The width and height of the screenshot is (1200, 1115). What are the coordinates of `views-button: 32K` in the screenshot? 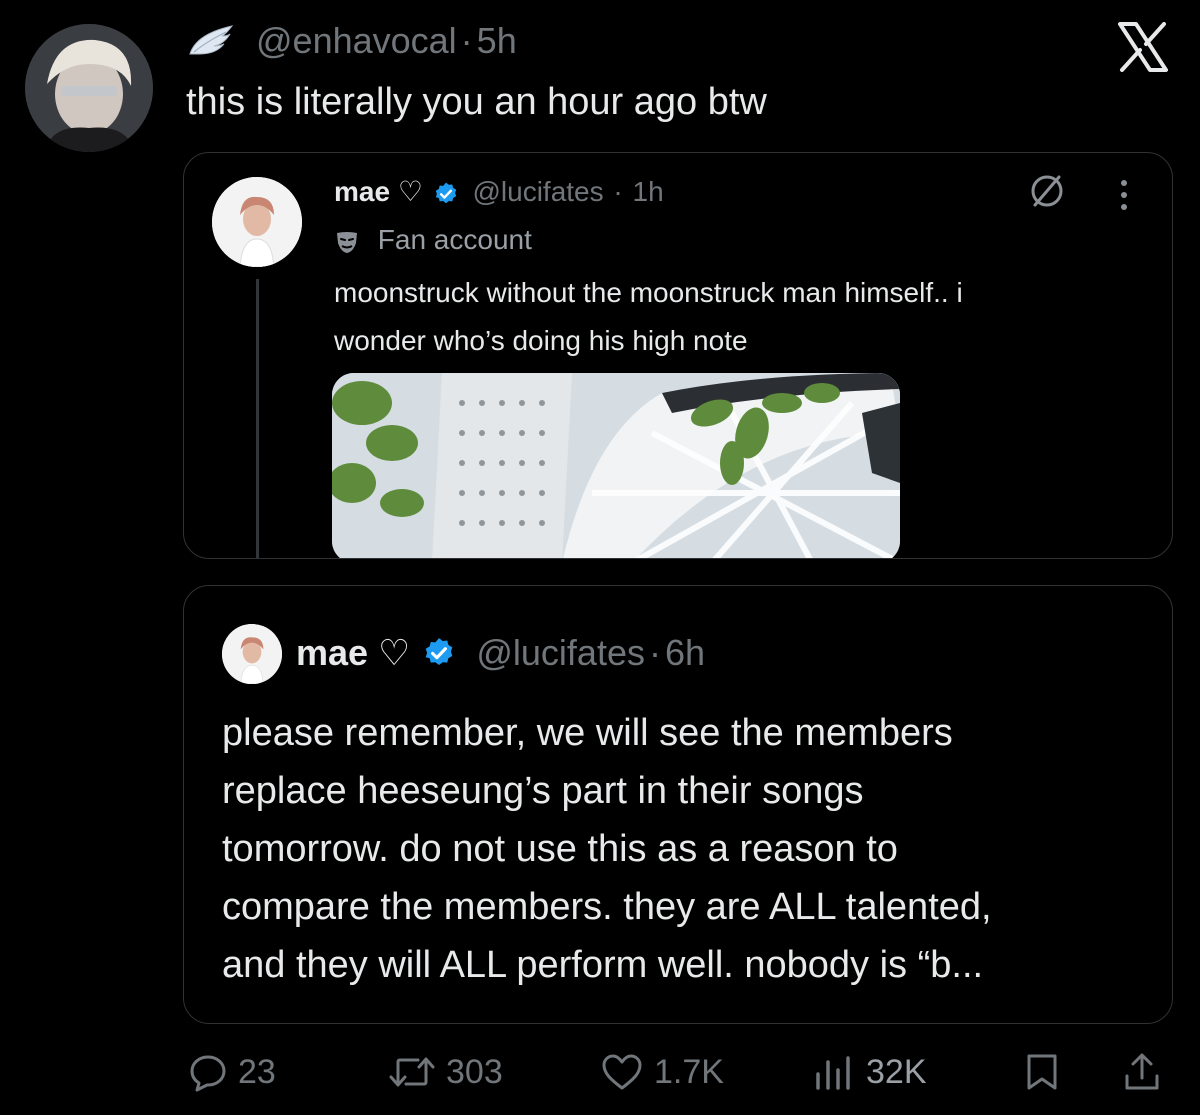 It's located at (869, 1072).